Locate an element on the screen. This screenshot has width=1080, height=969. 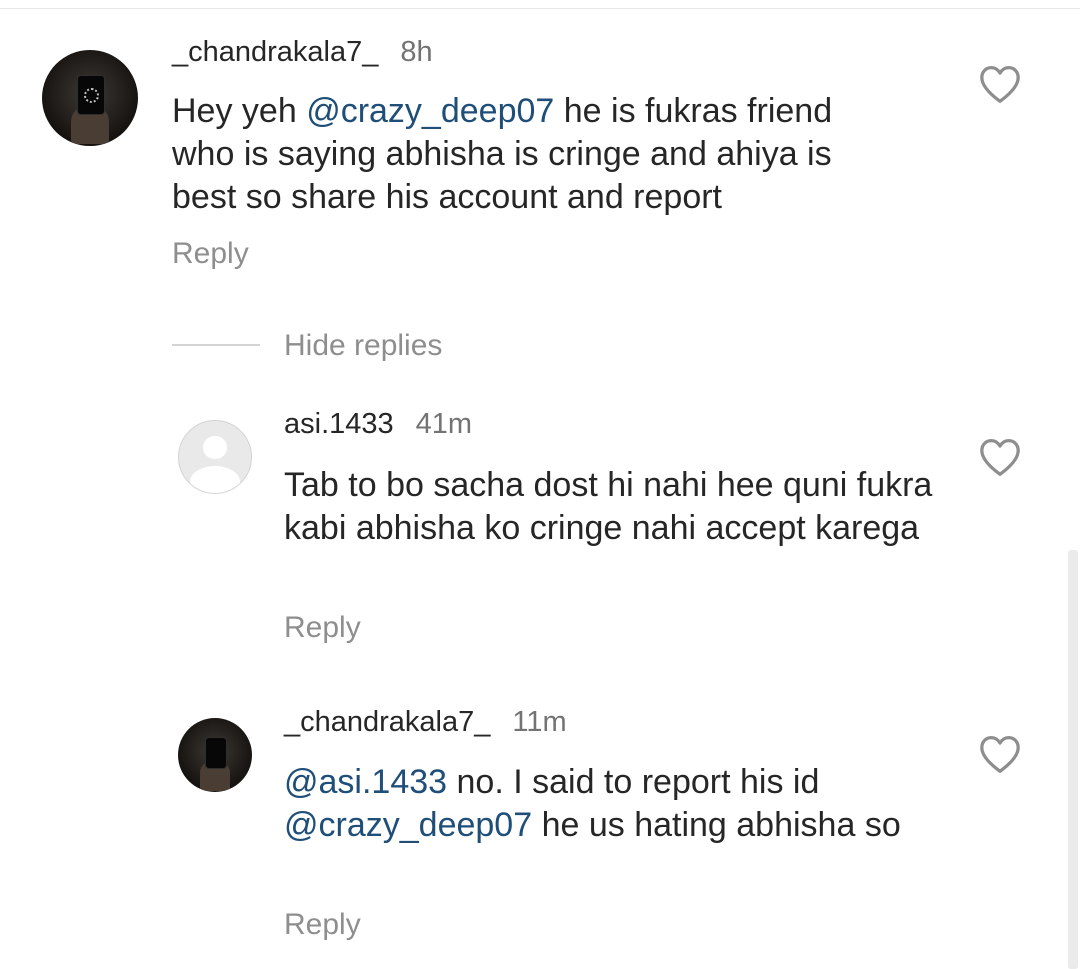
scrollbar is located at coordinates (1073, 759).